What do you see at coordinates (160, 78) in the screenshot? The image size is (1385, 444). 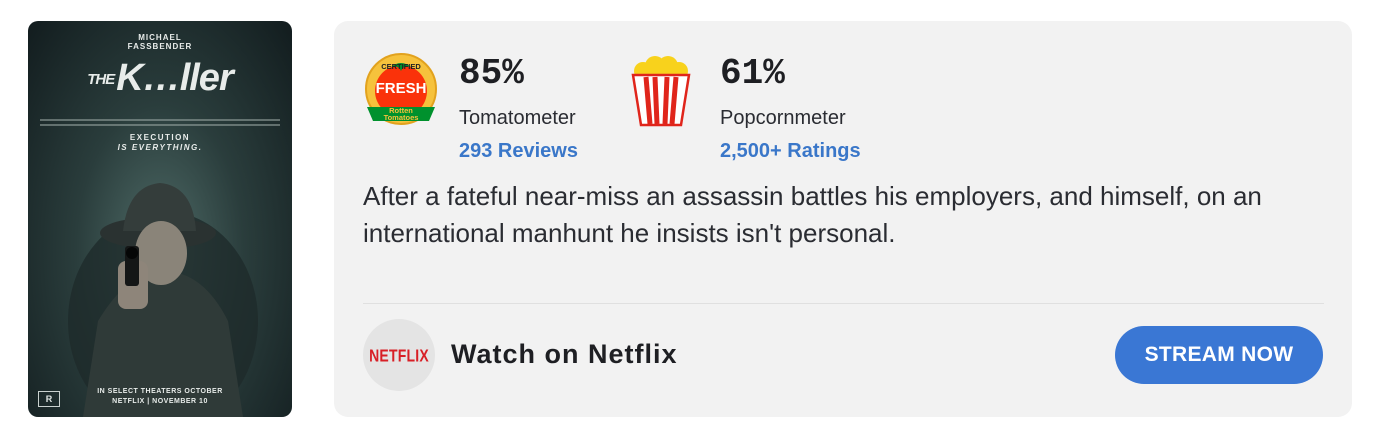 I see `poster-title: THEK…ller` at bounding box center [160, 78].